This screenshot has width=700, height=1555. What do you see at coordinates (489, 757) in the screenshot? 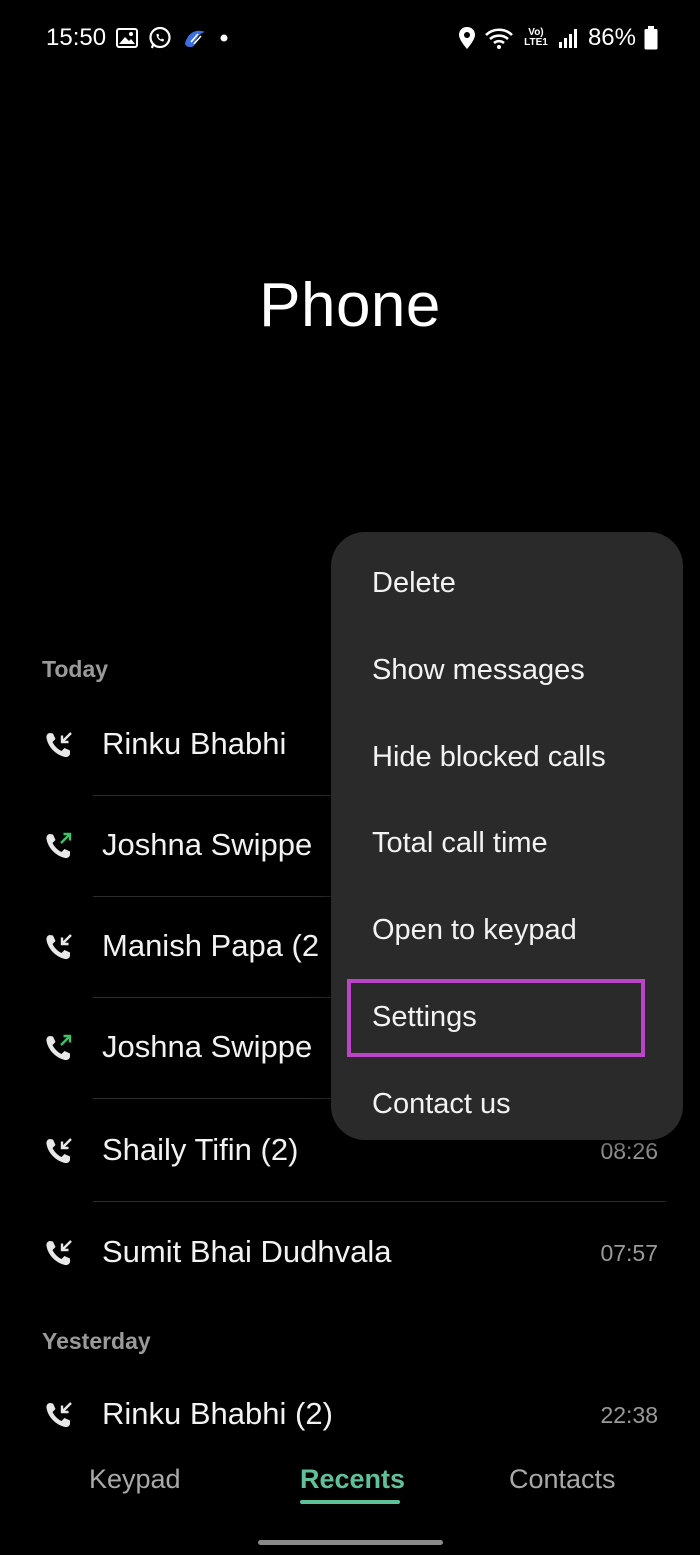
I see `menu-item-label: Hide blocked calls` at bounding box center [489, 757].